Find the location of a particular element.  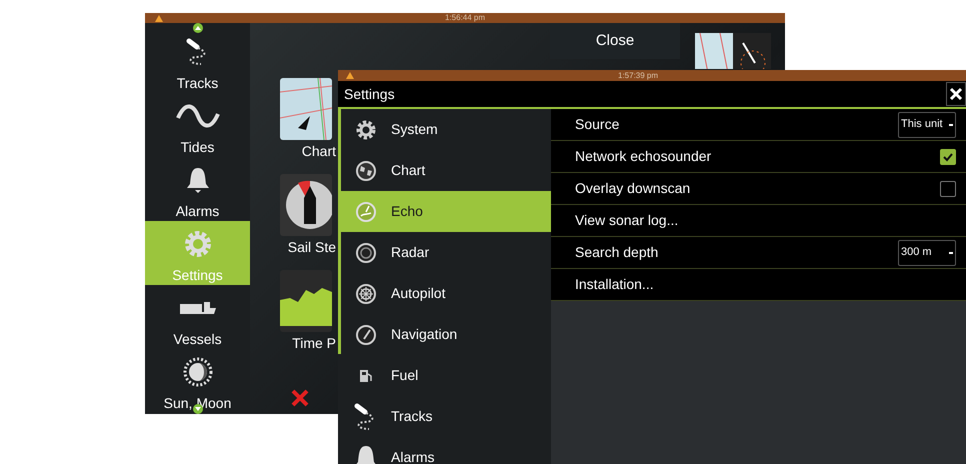

category-item: Autopilot is located at coordinates (446, 293).